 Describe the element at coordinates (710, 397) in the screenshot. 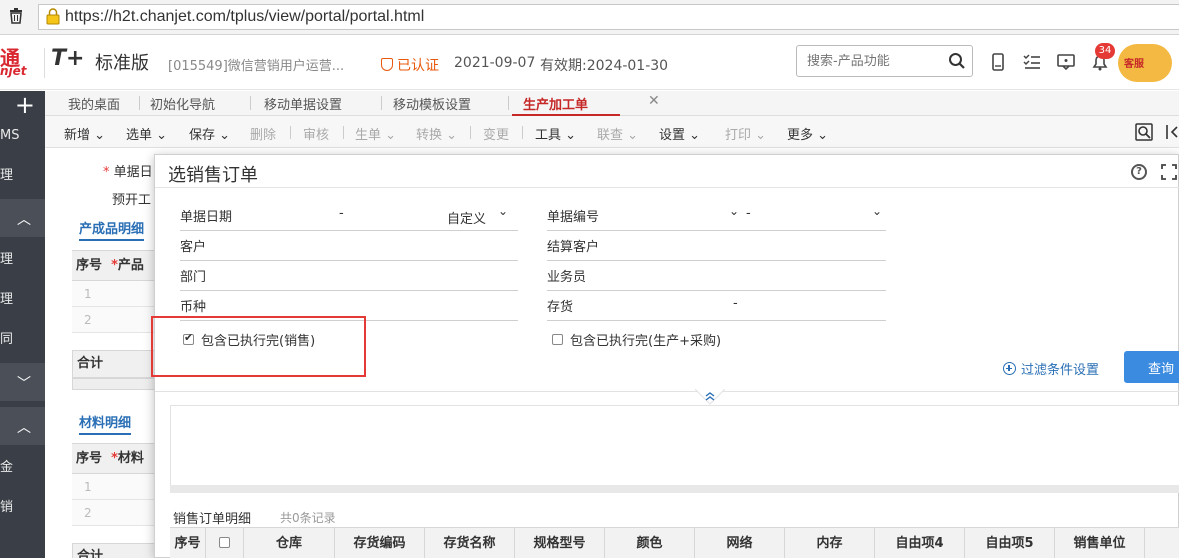

I see `collapse-filter-icon` at that location.